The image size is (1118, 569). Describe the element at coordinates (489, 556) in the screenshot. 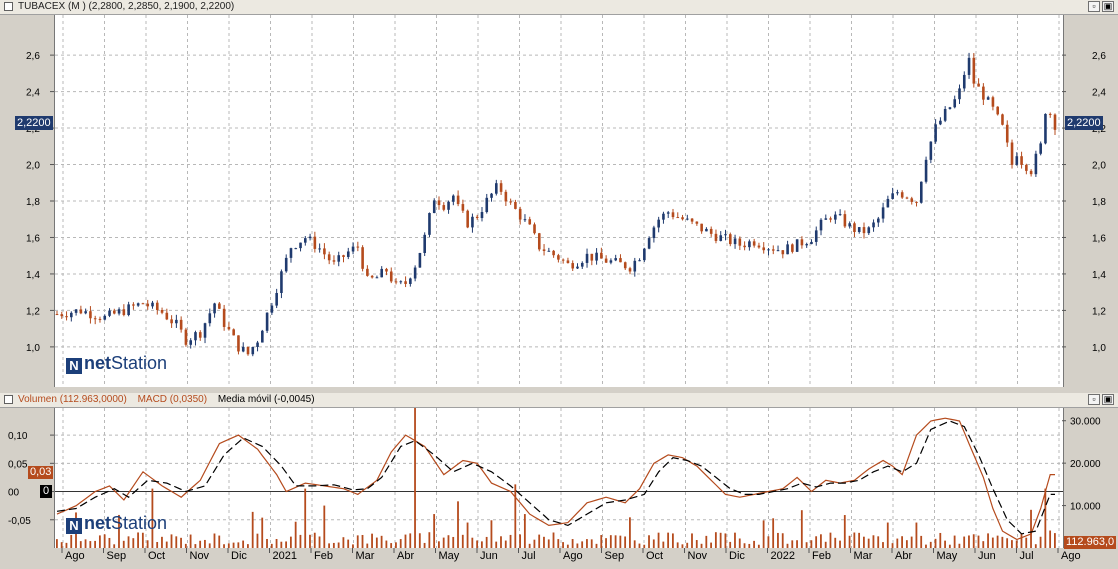

I see `x-tick-label: Jun` at that location.